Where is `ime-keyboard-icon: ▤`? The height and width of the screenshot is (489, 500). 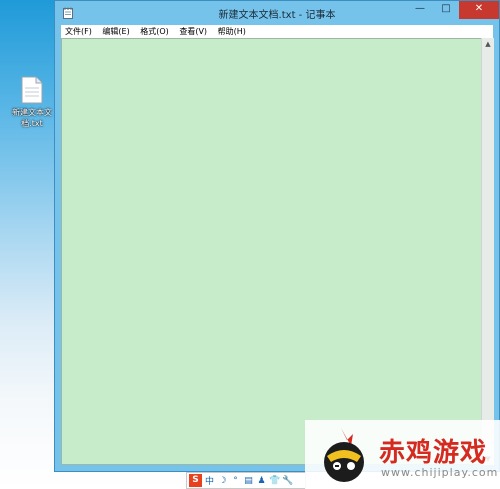
ime-keyboard-icon: ▤ is located at coordinates (248, 481).